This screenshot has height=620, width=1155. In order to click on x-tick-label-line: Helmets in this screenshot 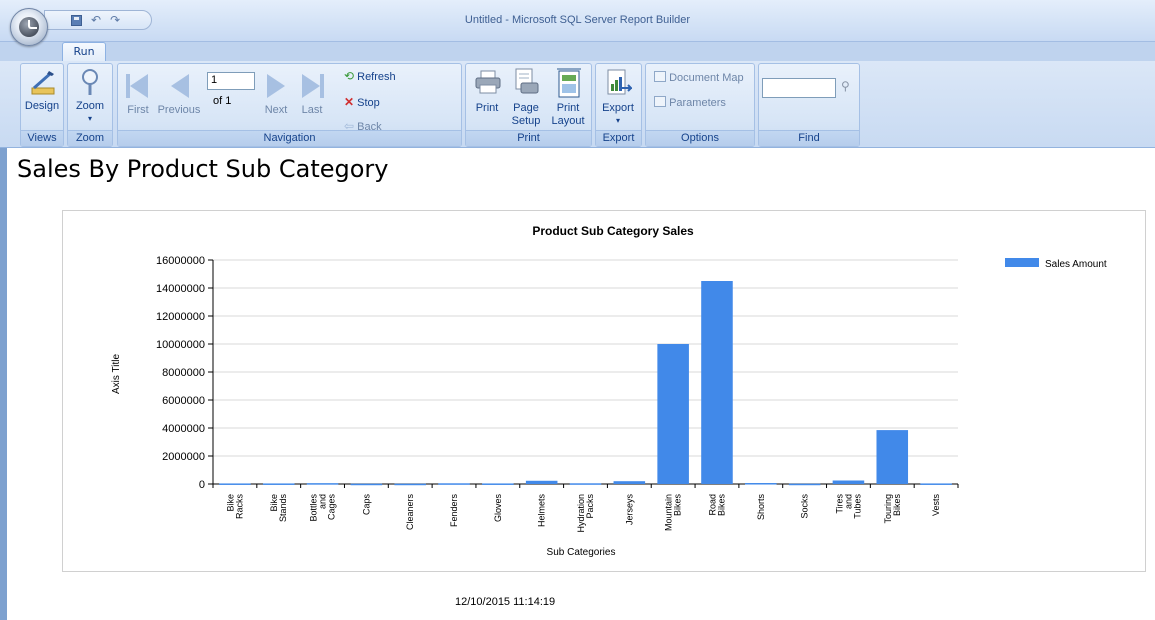, I will do `click(542, 511)`.